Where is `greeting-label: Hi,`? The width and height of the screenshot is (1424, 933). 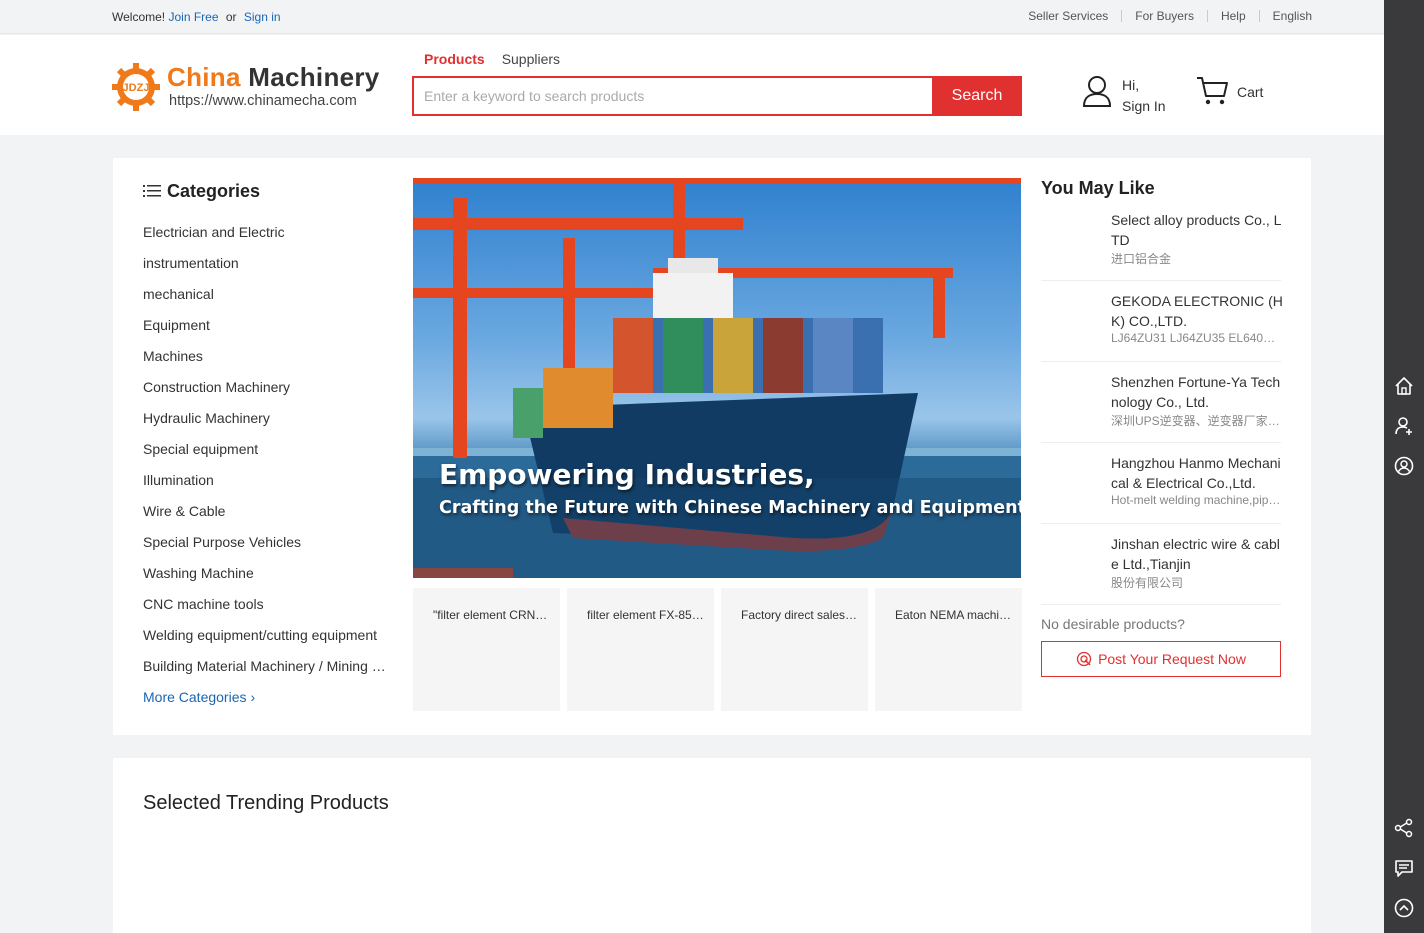
greeting-label: Hi, is located at coordinates (1131, 85).